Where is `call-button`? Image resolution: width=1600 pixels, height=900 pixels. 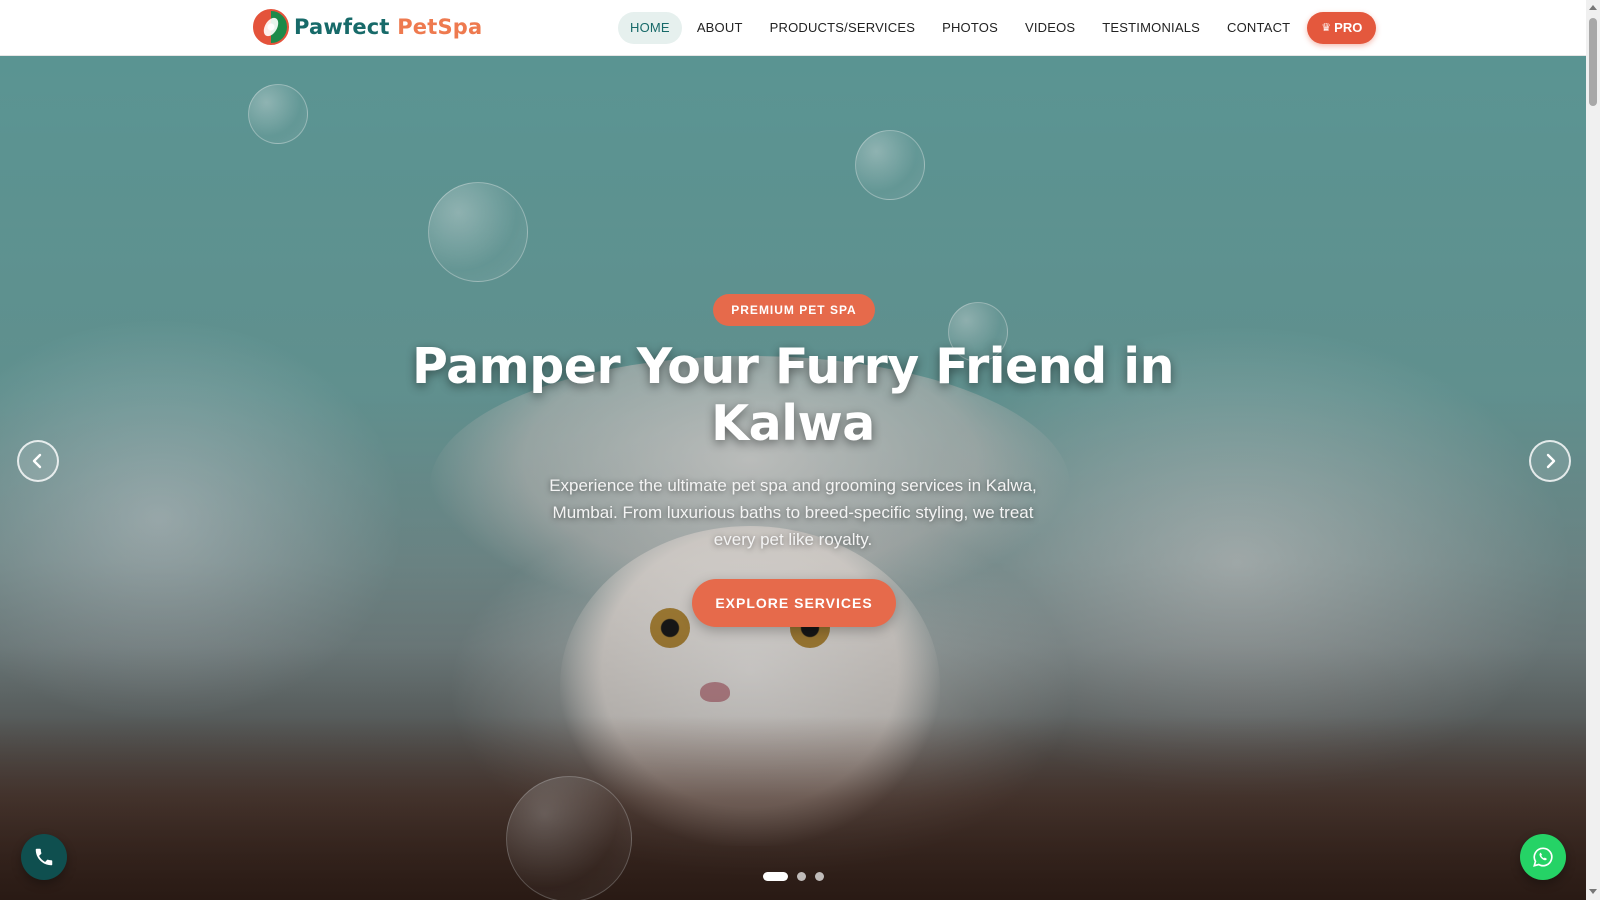 call-button is located at coordinates (44, 857).